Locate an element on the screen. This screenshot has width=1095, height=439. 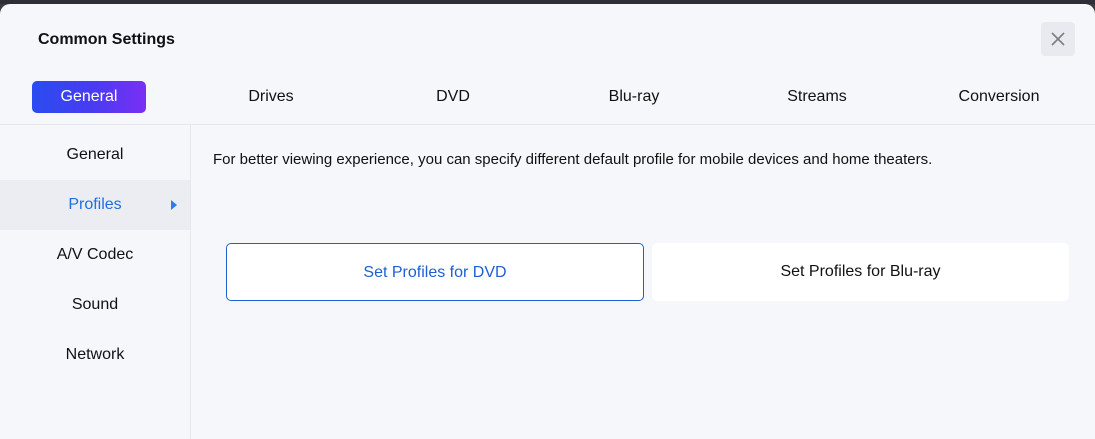
tab-drives: Drives is located at coordinates (271, 97).